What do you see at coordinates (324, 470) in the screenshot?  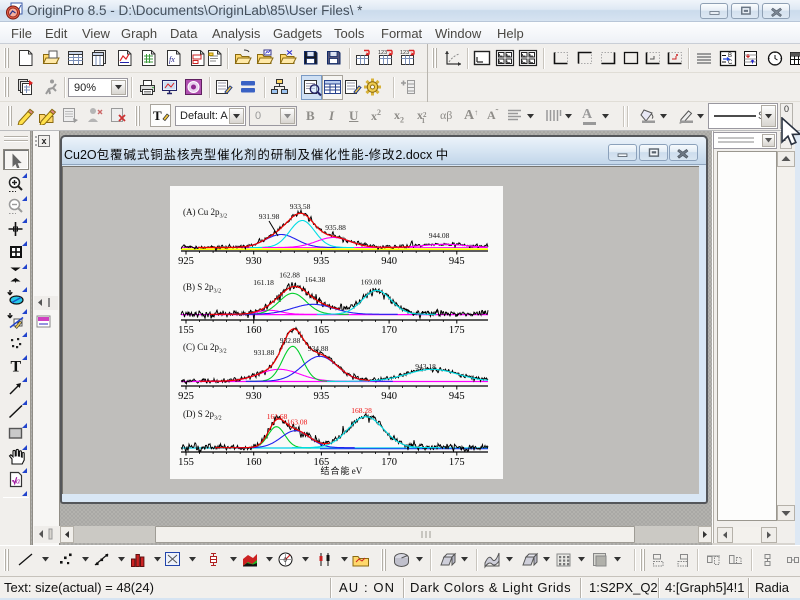 I see `svg-text: 结` at bounding box center [324, 470].